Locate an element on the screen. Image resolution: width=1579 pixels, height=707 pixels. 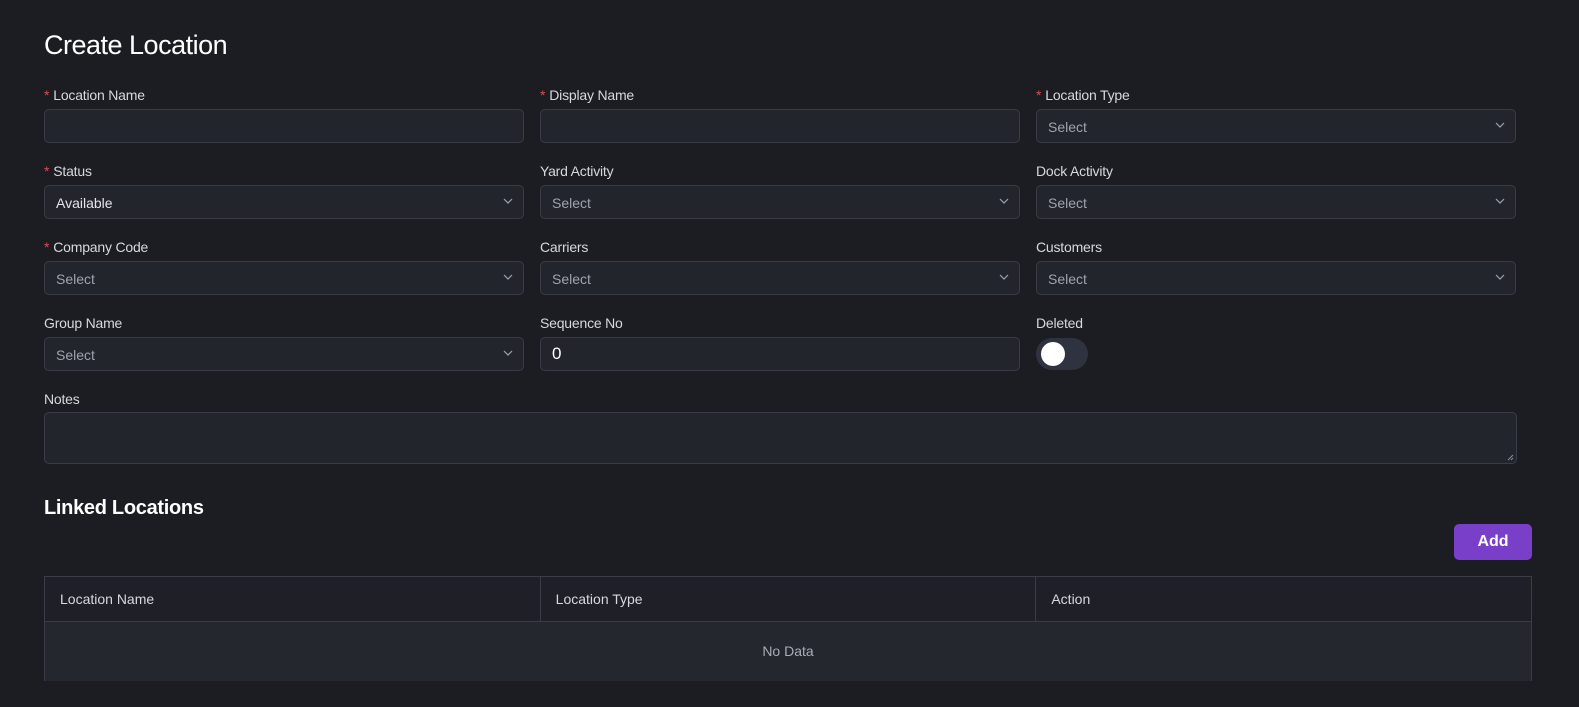
carriers-value: Select is located at coordinates (571, 279).